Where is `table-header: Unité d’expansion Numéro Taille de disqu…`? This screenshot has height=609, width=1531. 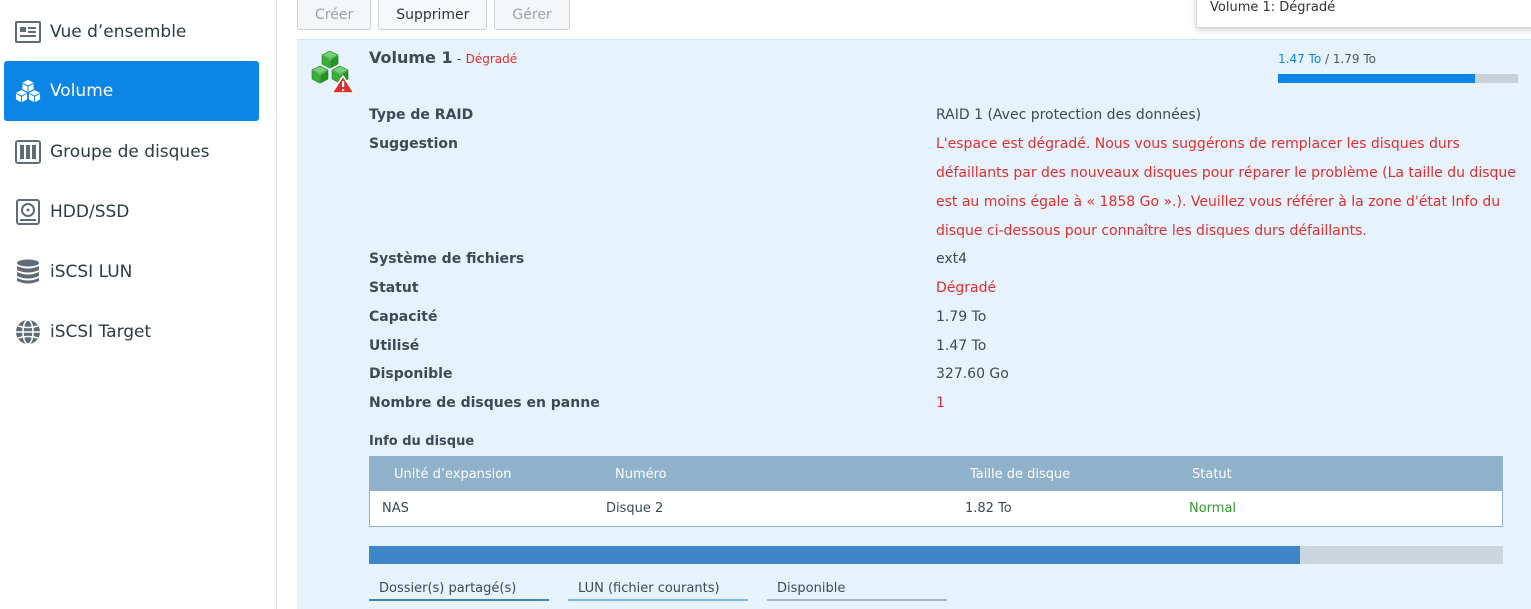 table-header: Unité d’expansion Numéro Taille de disqu… is located at coordinates (936, 474).